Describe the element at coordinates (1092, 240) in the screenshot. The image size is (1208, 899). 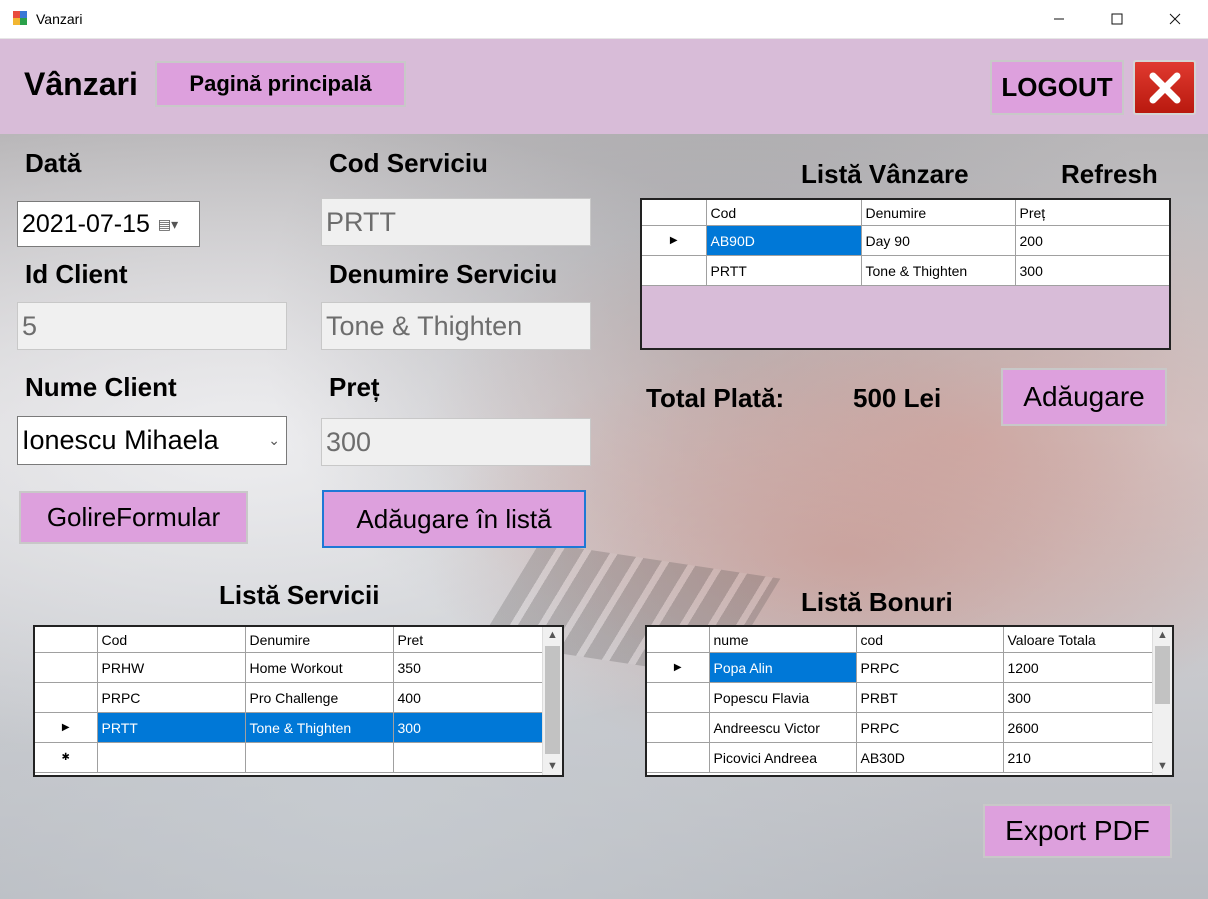
I see `table-cell: 200` at that location.